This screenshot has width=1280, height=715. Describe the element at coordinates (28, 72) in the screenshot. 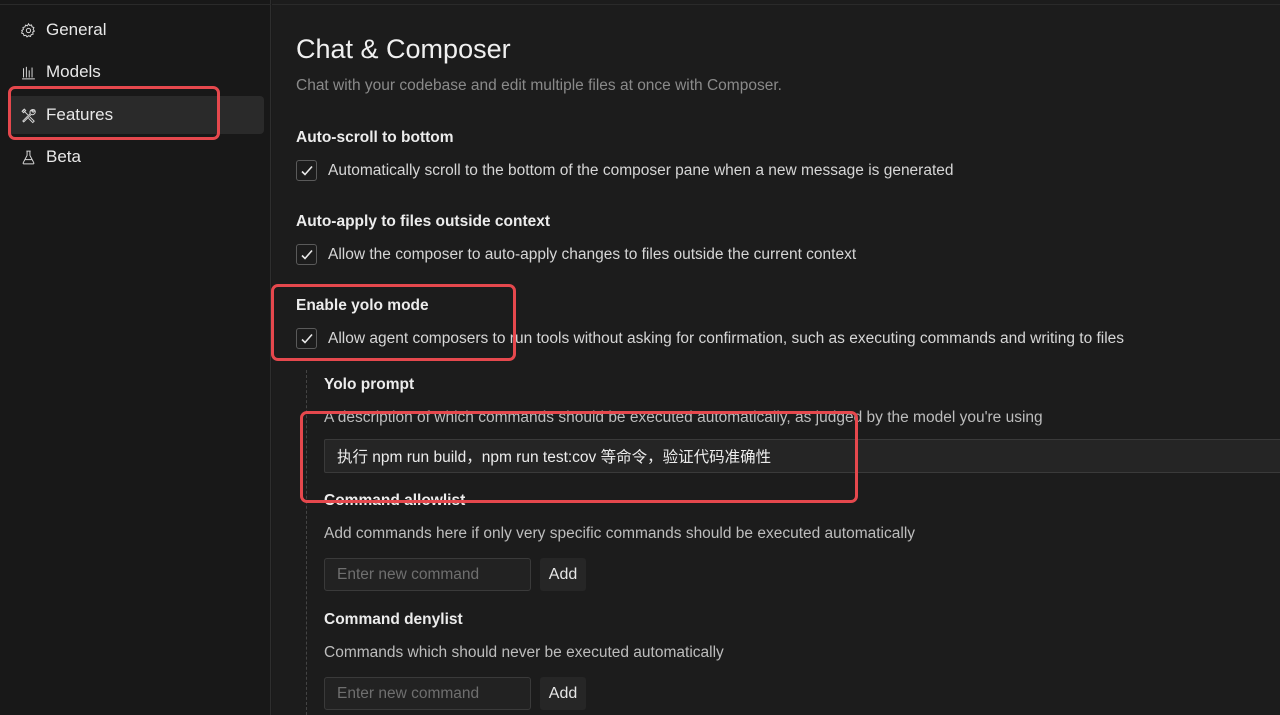

I see `bar-chart-icon` at that location.